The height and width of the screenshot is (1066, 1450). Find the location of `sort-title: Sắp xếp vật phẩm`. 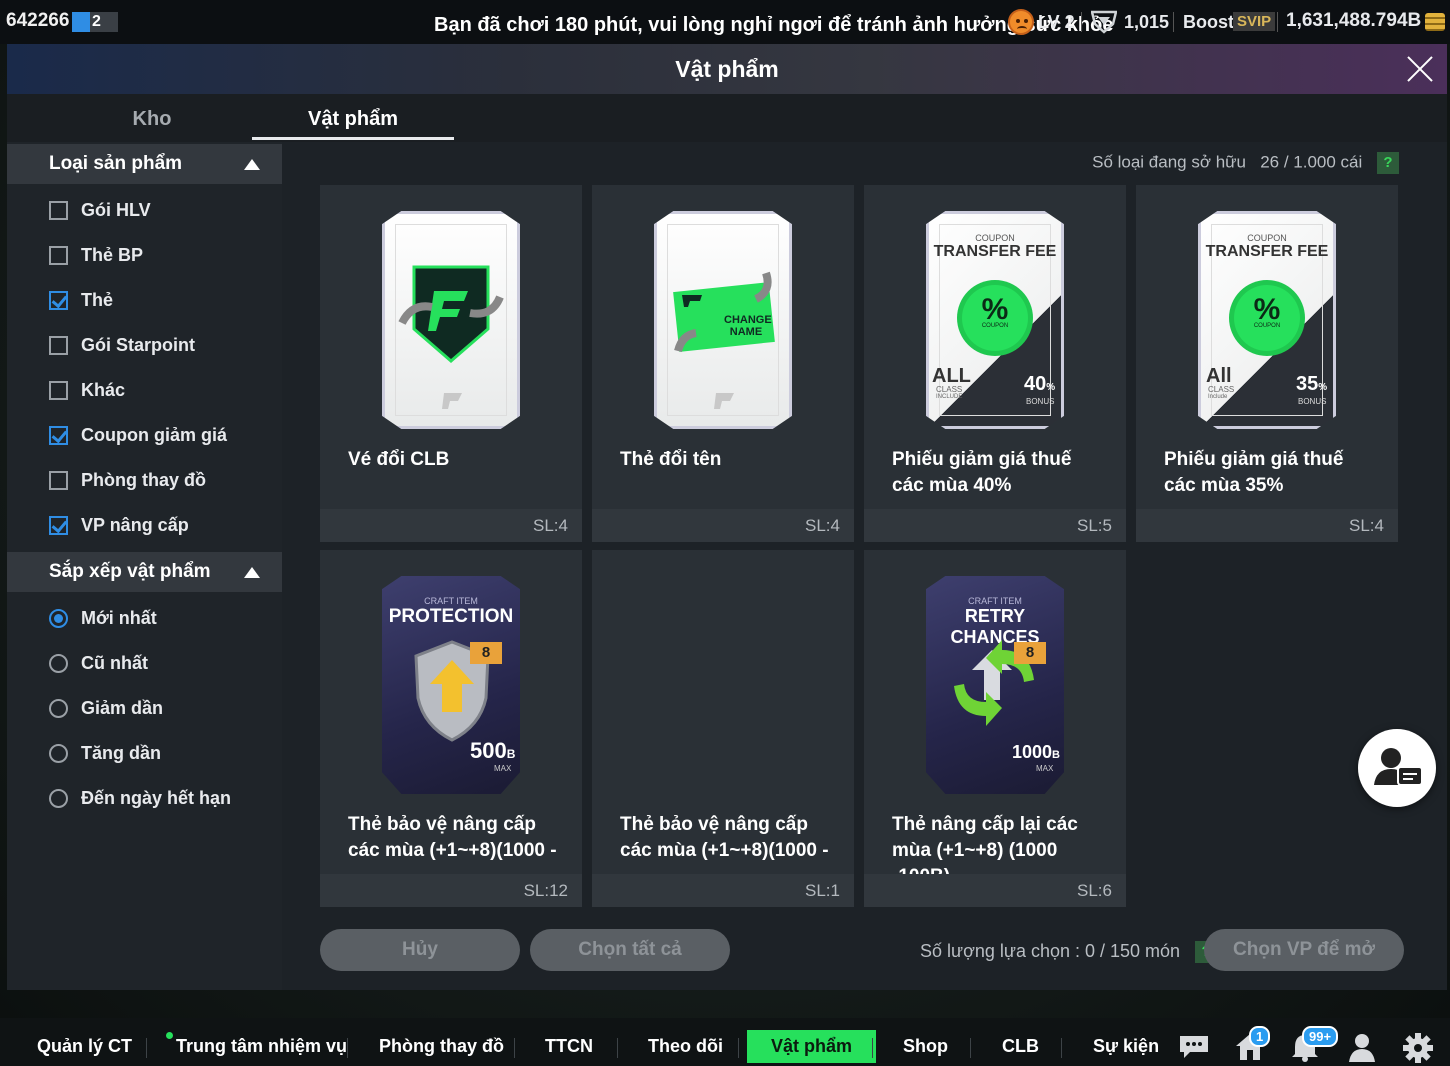

sort-title: Sắp xếp vật phẩm is located at coordinates (130, 571).